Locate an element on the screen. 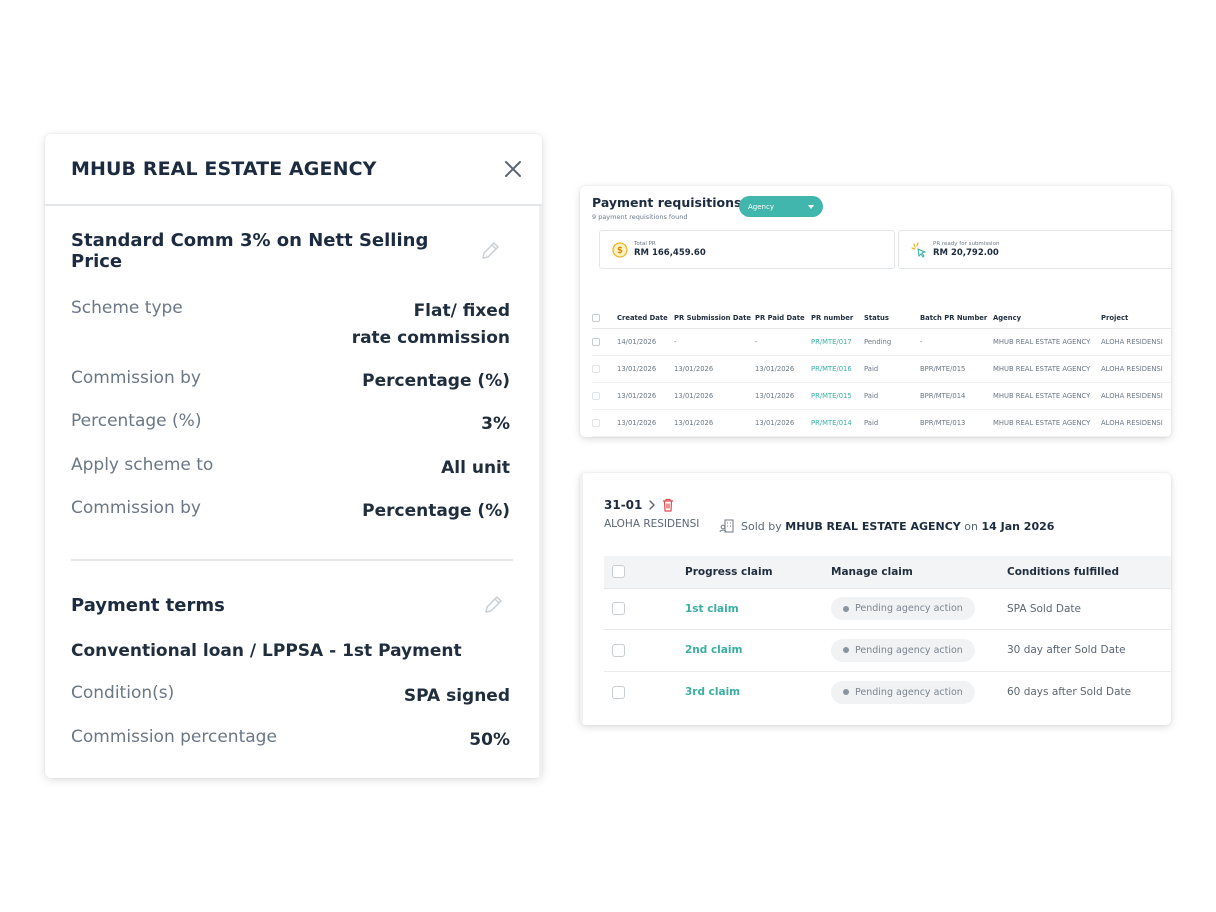 This screenshot has width=1216, height=912. cell-created: 14/01/2026 is located at coordinates (645, 342).